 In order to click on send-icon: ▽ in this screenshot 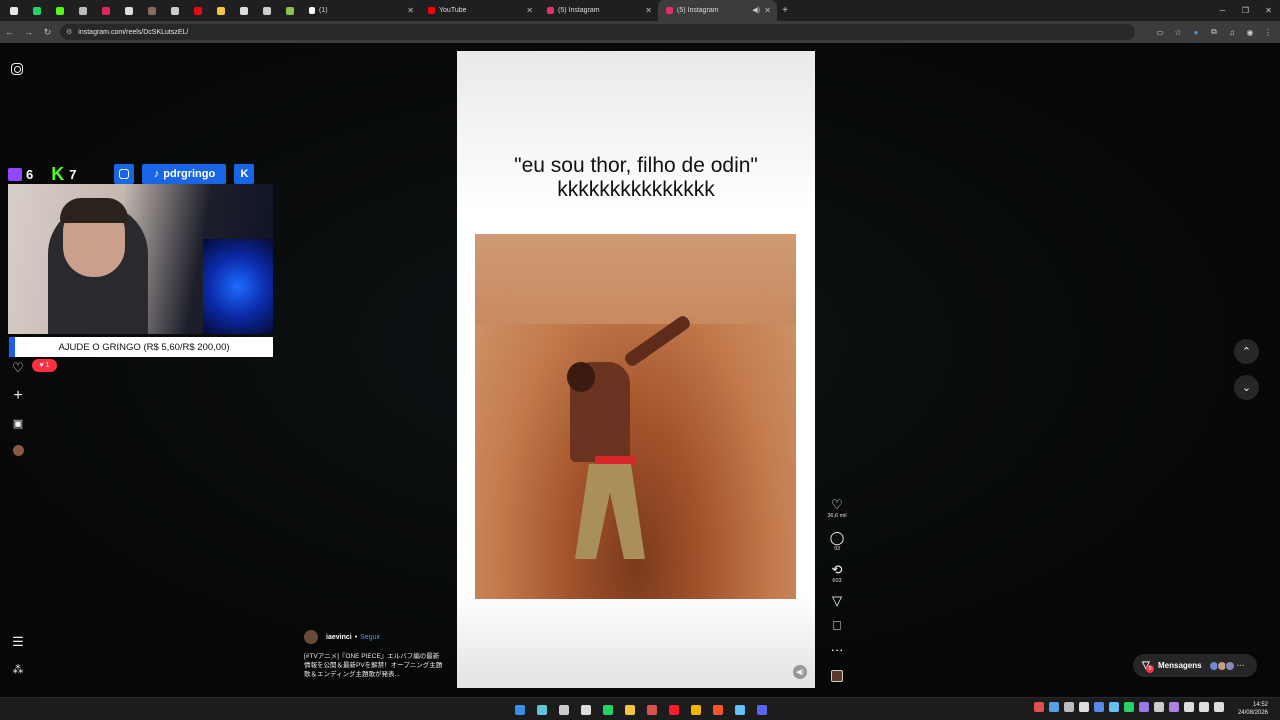, I will do `click(837, 601)`.